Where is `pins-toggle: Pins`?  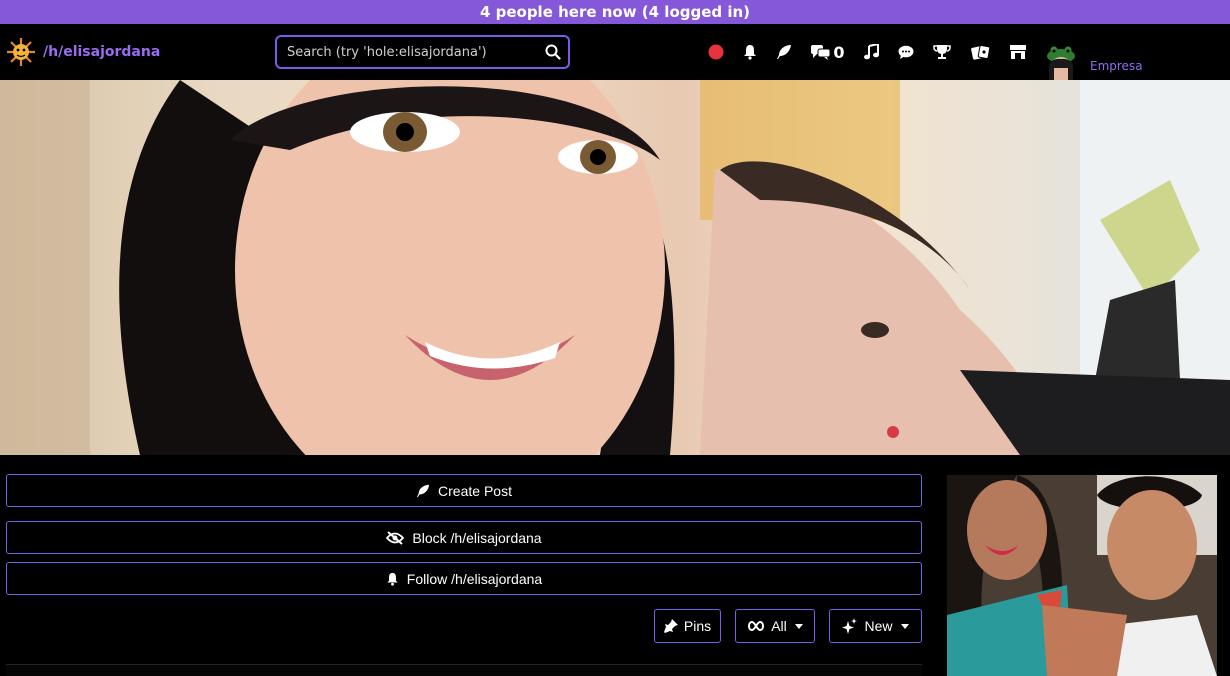 pins-toggle: Pins is located at coordinates (687, 626).